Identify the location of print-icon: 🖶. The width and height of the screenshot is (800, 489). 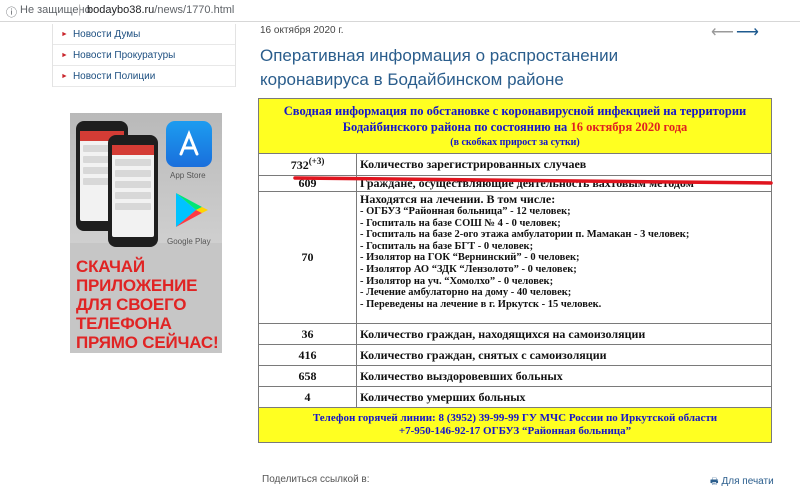
(714, 481).